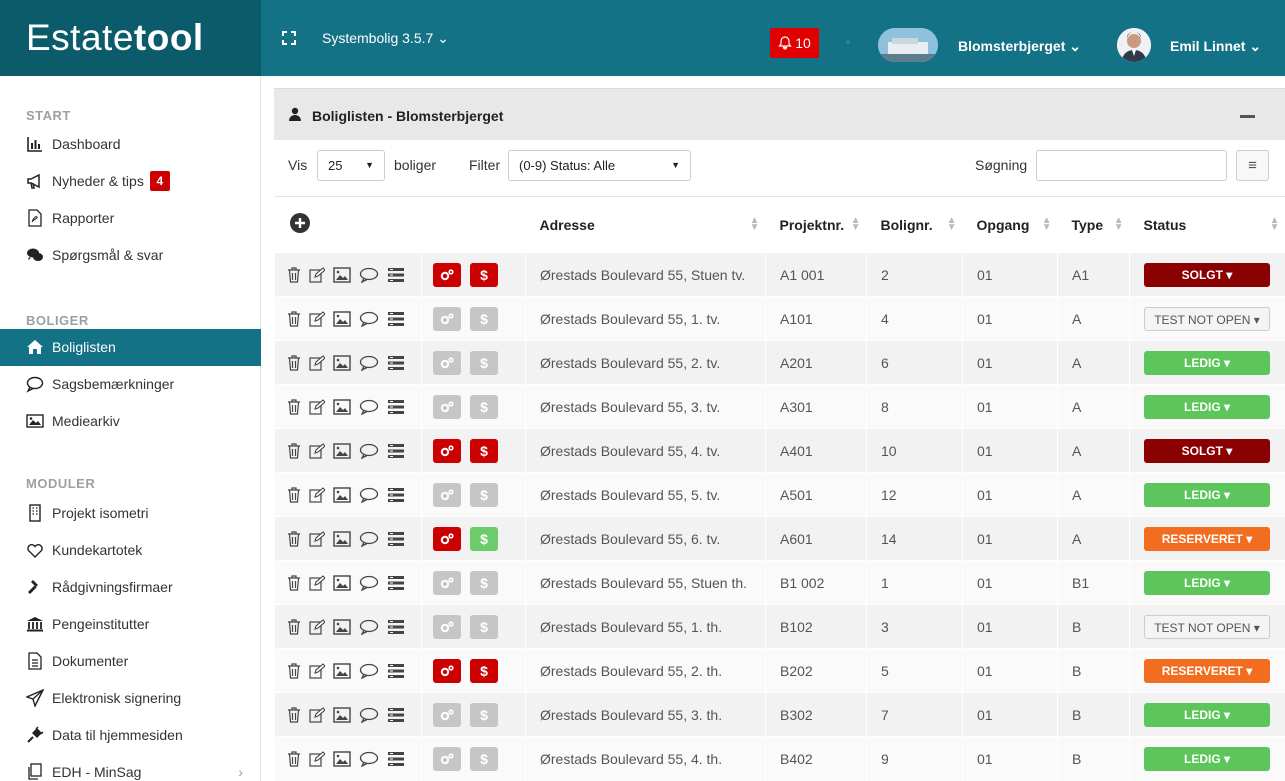 Image resolution: width=1285 pixels, height=781 pixels. I want to click on col-status: Status ▲ ▼, so click(1207, 224).